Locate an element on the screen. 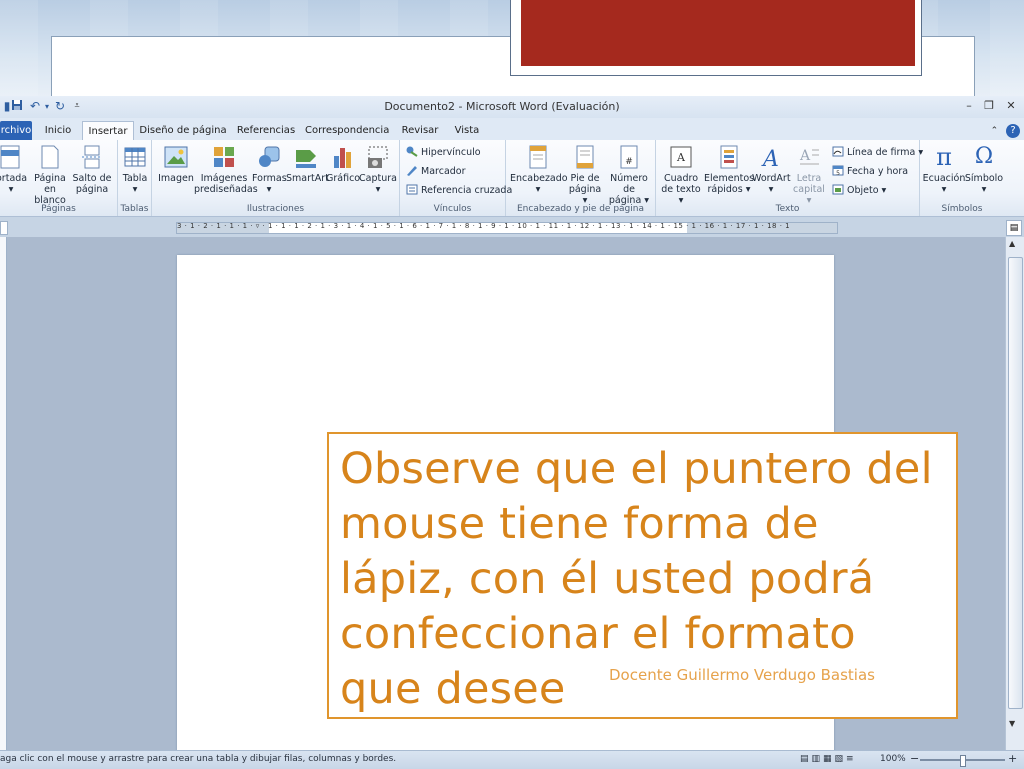 The height and width of the screenshot is (769, 1024). grafico-label: Gráfico is located at coordinates (343, 178).